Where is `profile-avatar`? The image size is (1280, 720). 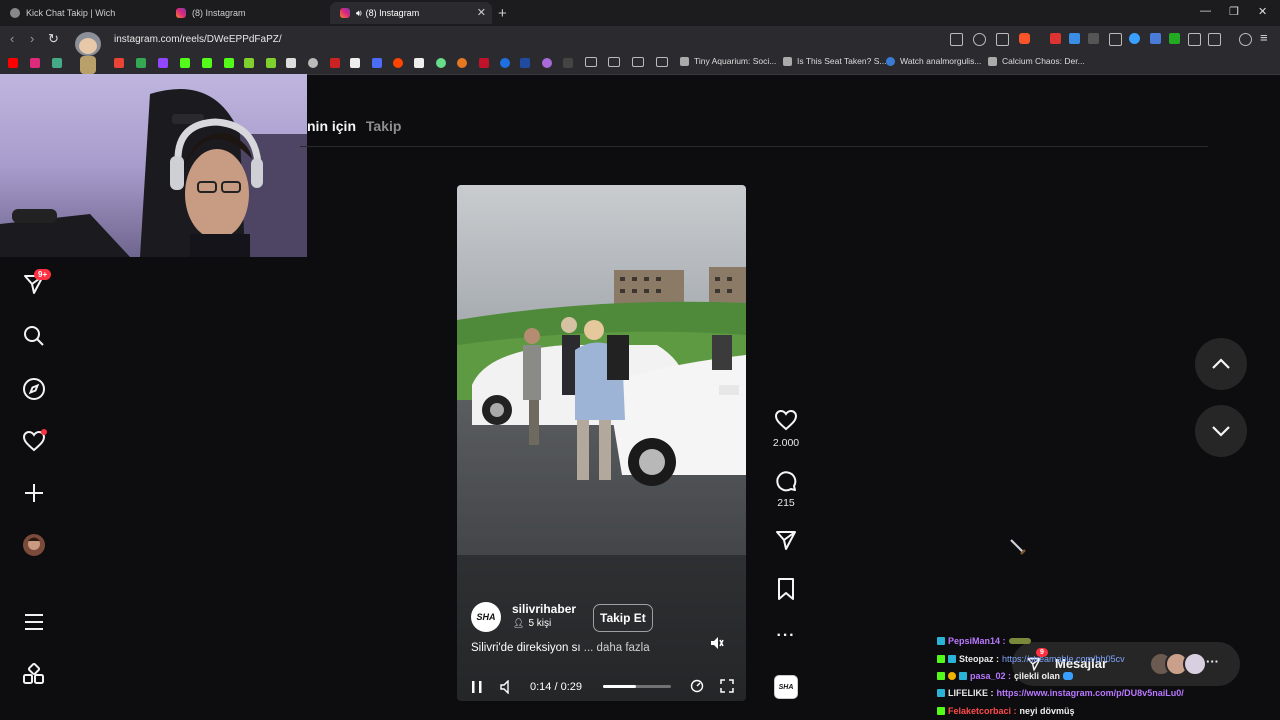 profile-avatar is located at coordinates (34, 545).